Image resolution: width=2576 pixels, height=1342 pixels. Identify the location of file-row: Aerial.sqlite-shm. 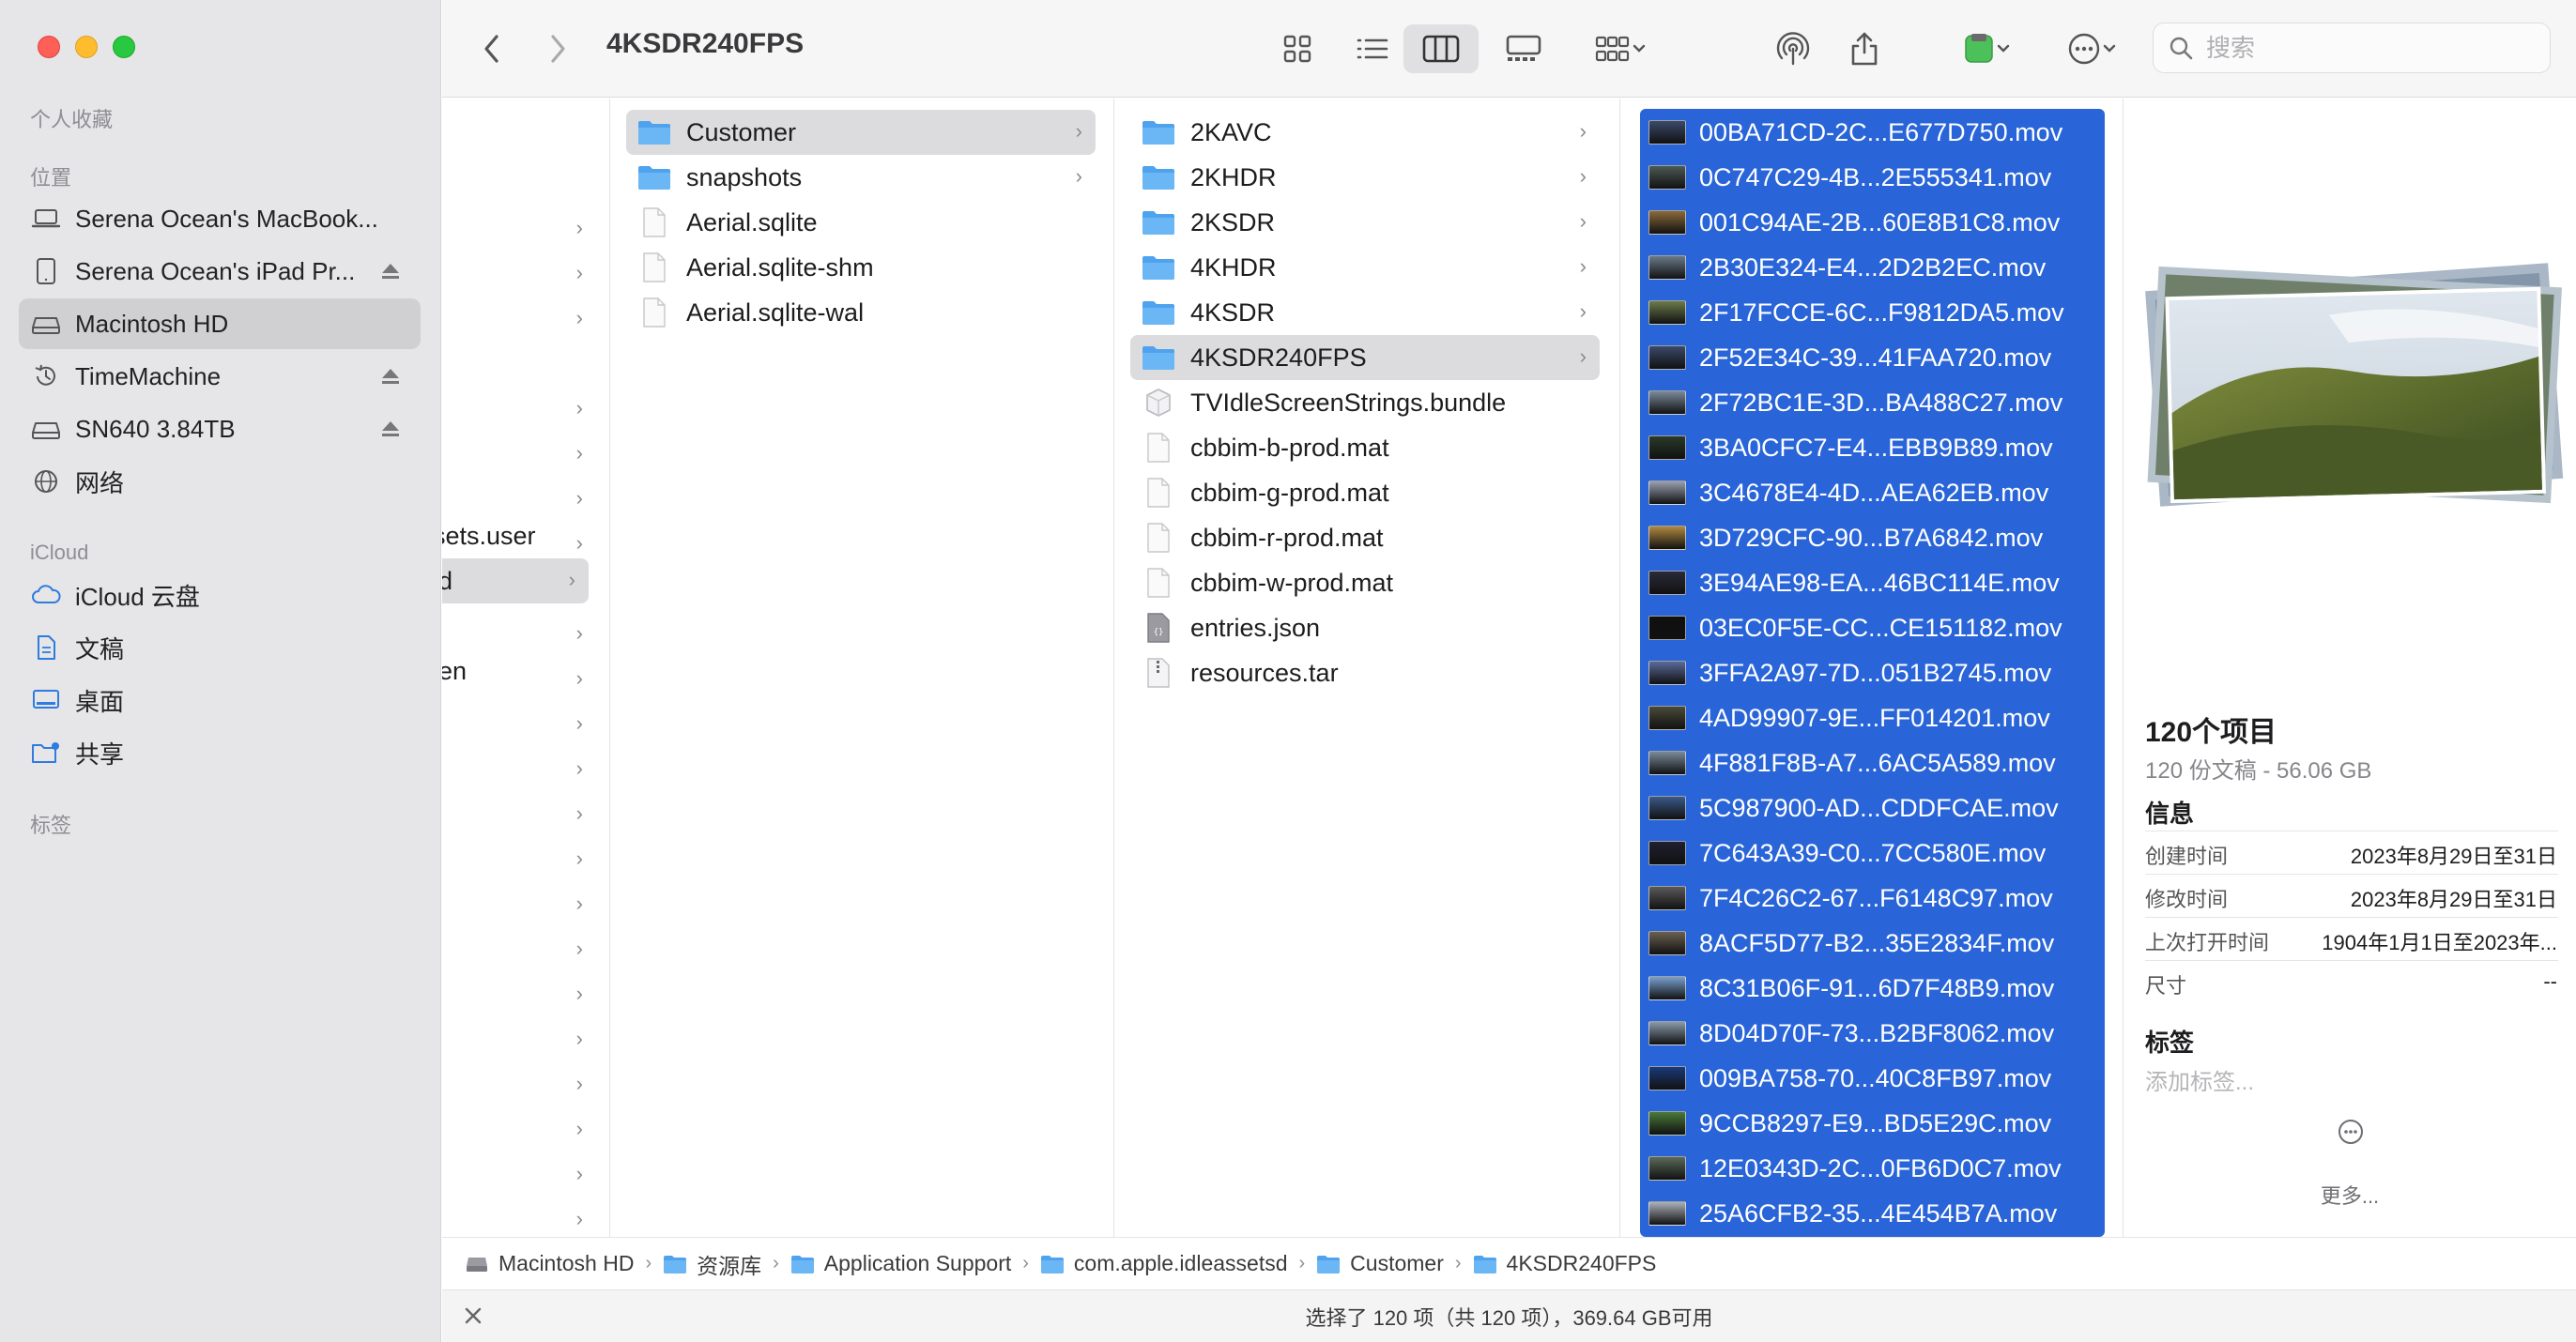
(861, 267).